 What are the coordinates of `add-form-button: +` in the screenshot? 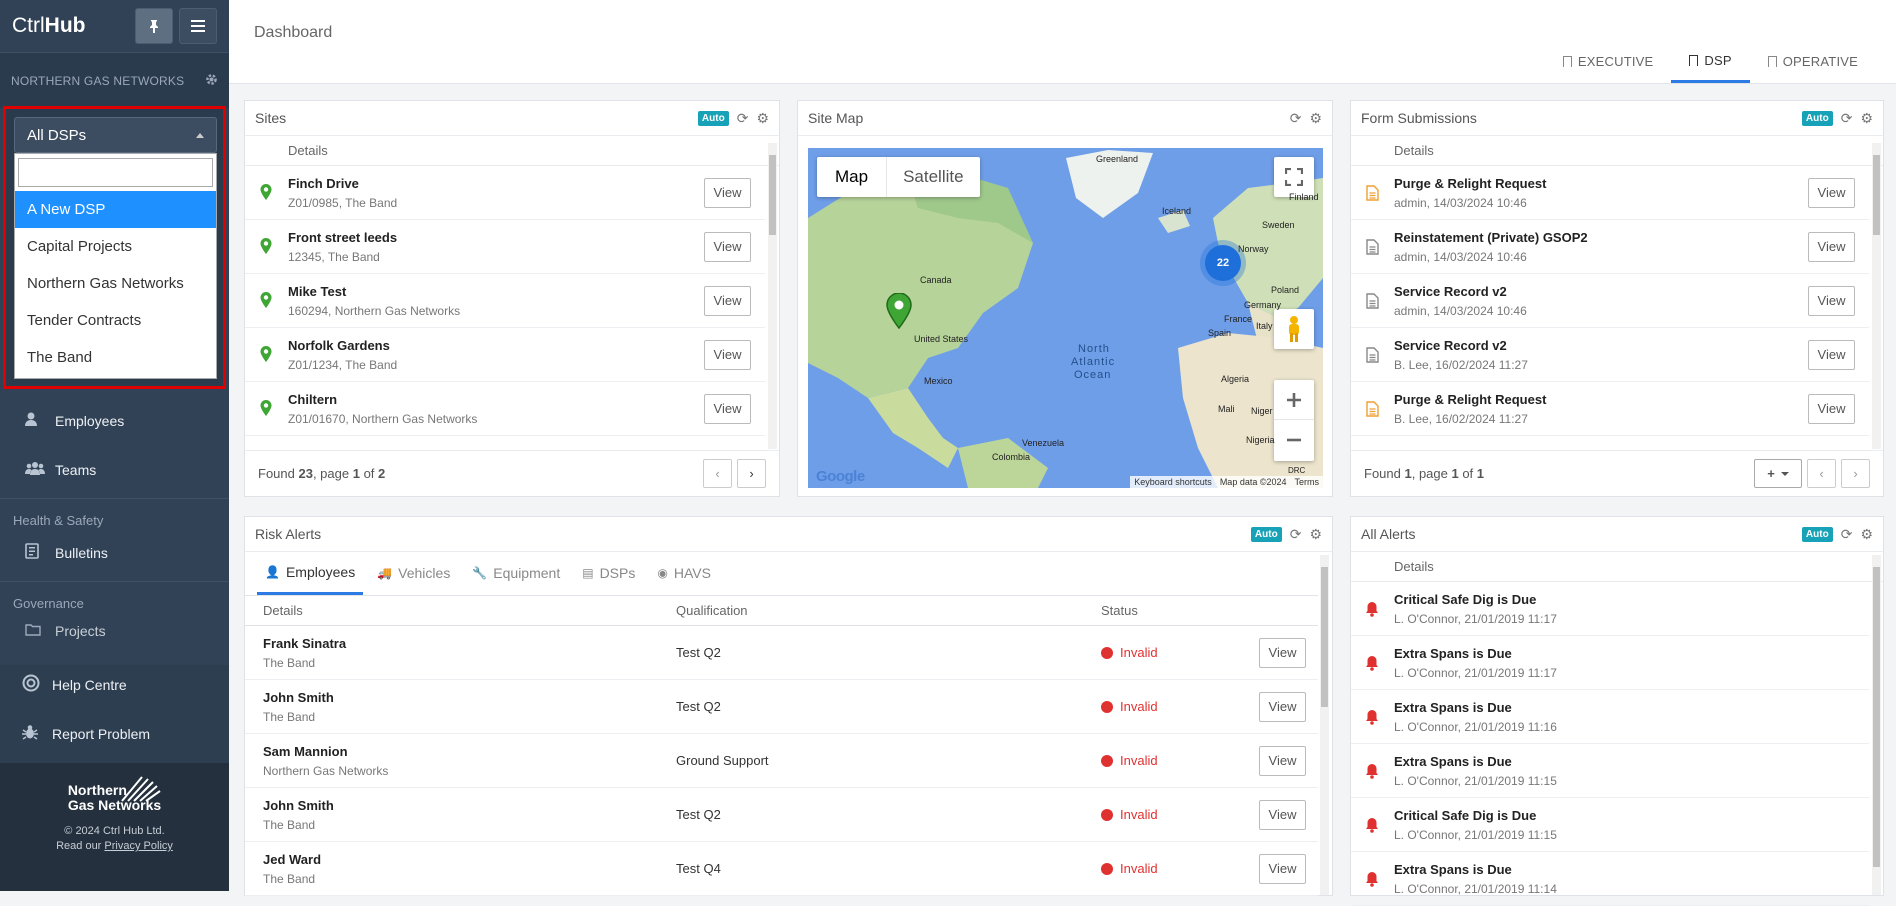 It's located at (1778, 473).